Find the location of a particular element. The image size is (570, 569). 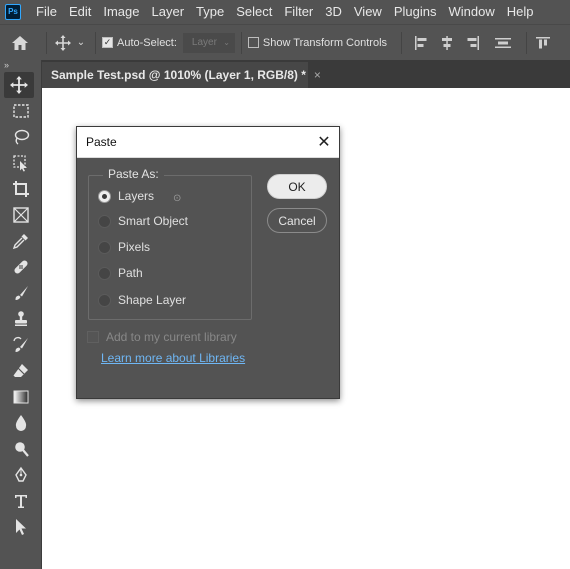

close-icon: ✕ is located at coordinates (324, 142).